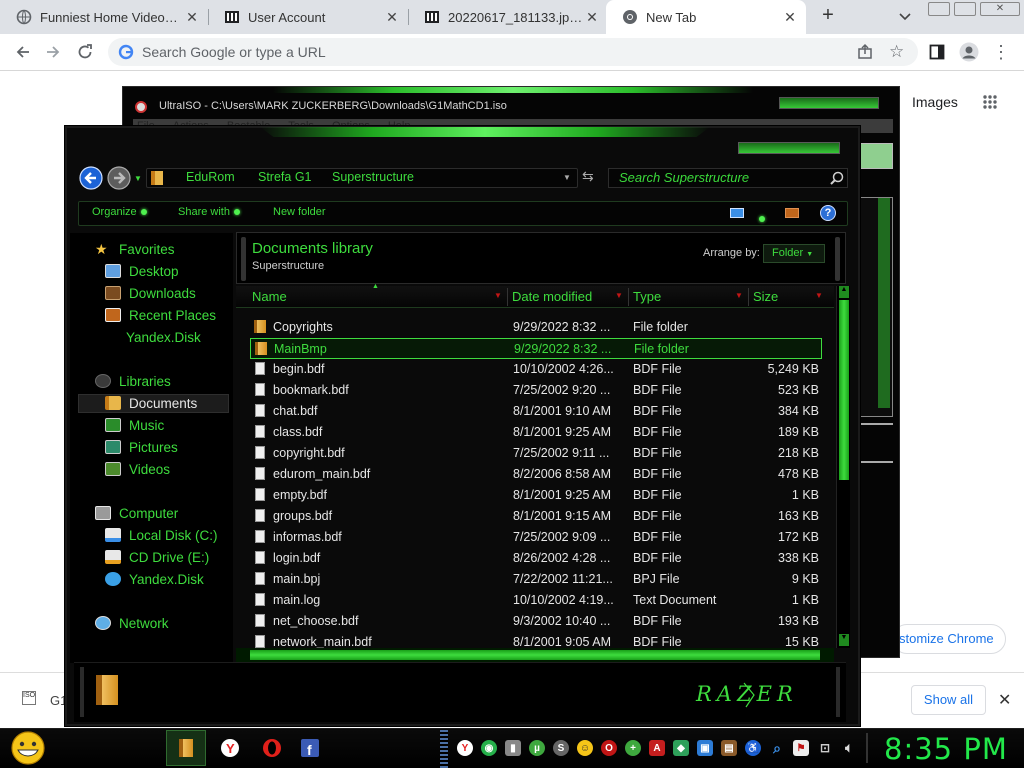  I want to click on column-type: Type, so click(647, 296).